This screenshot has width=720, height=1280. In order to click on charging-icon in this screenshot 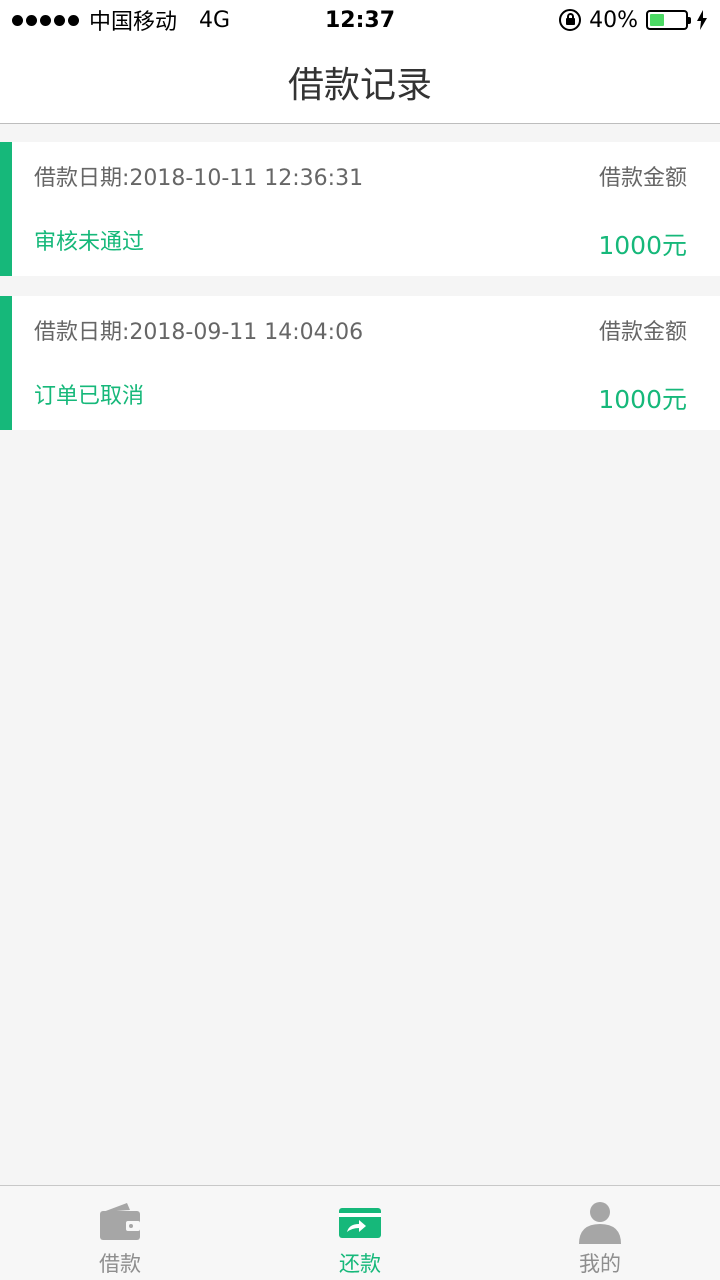, I will do `click(702, 20)`.